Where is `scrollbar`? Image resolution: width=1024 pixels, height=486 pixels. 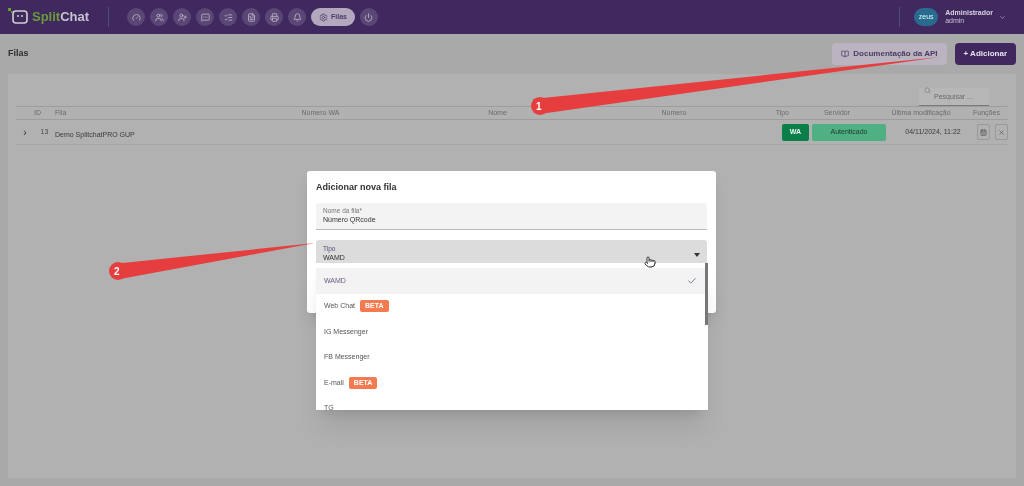
scrollbar is located at coordinates (706, 294).